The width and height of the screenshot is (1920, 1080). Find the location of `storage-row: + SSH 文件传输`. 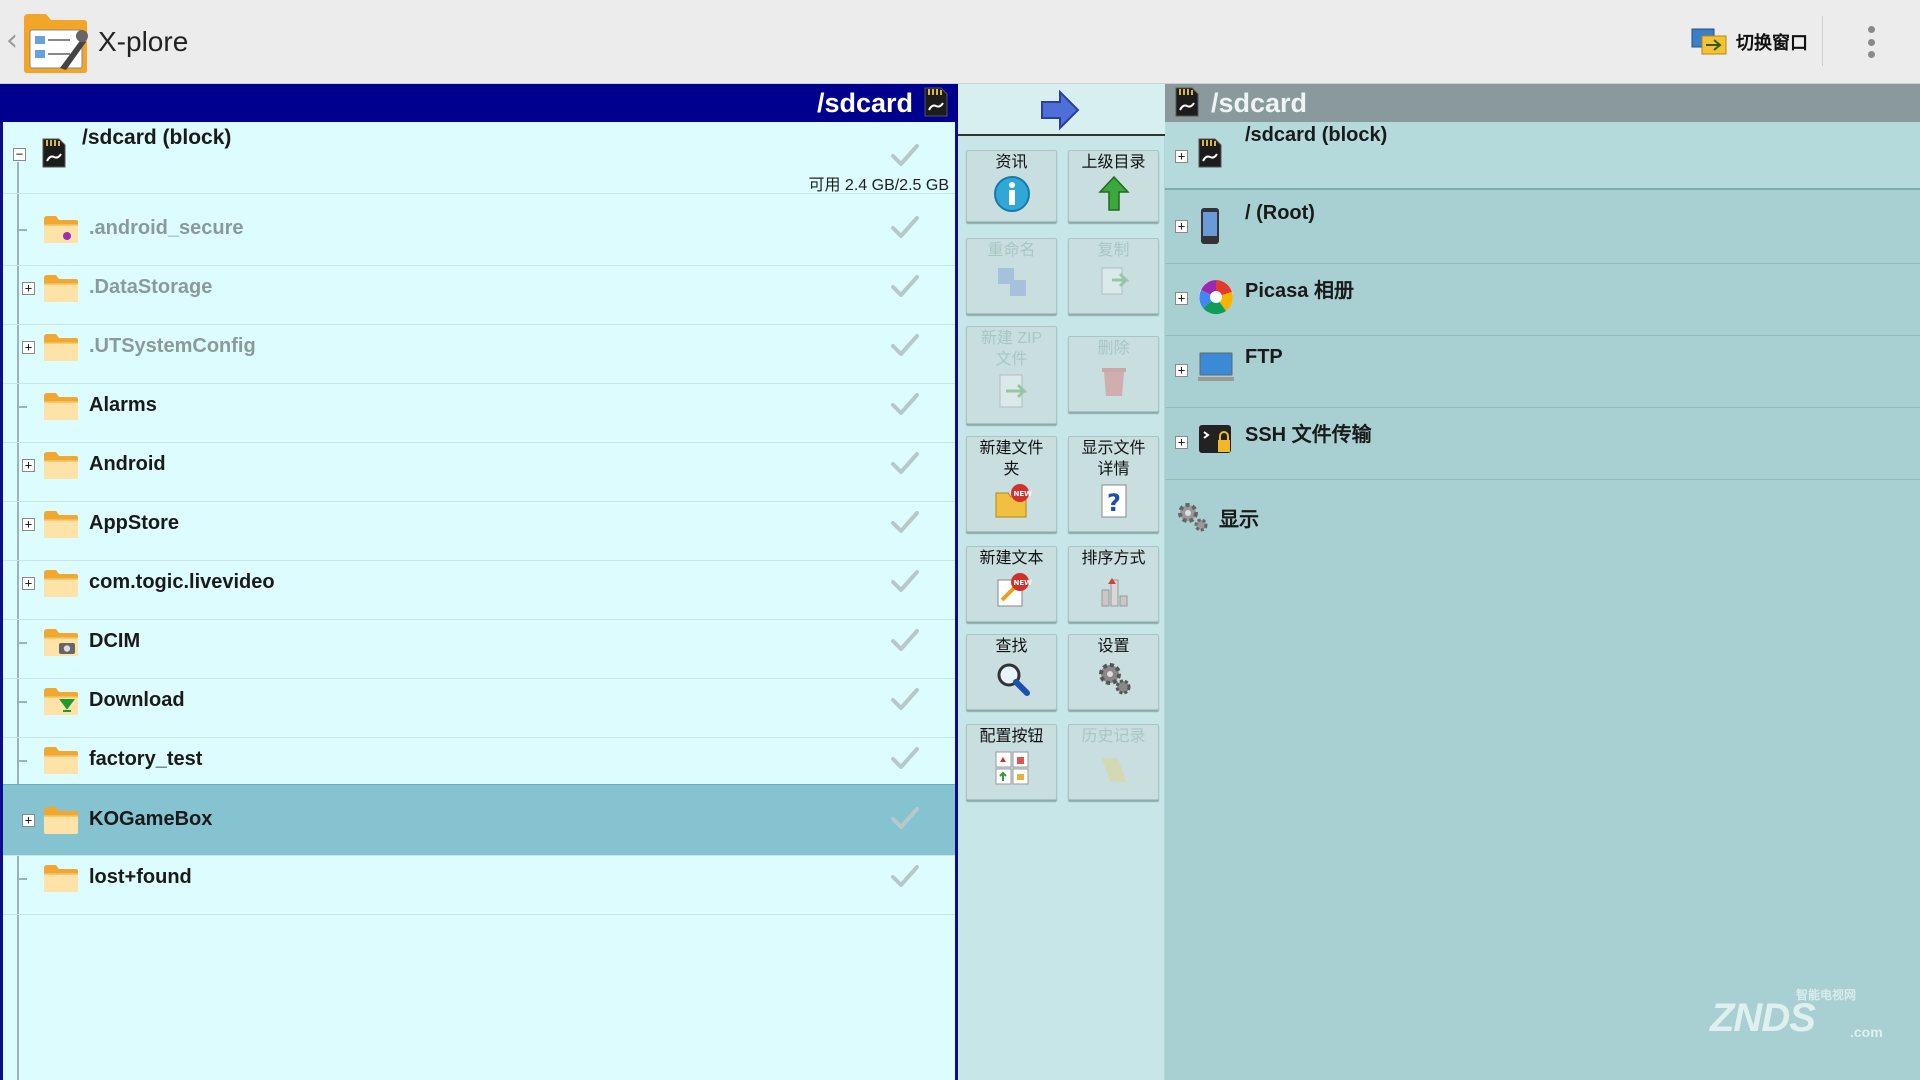

storage-row: + SSH 文件传输 is located at coordinates (1542, 444).